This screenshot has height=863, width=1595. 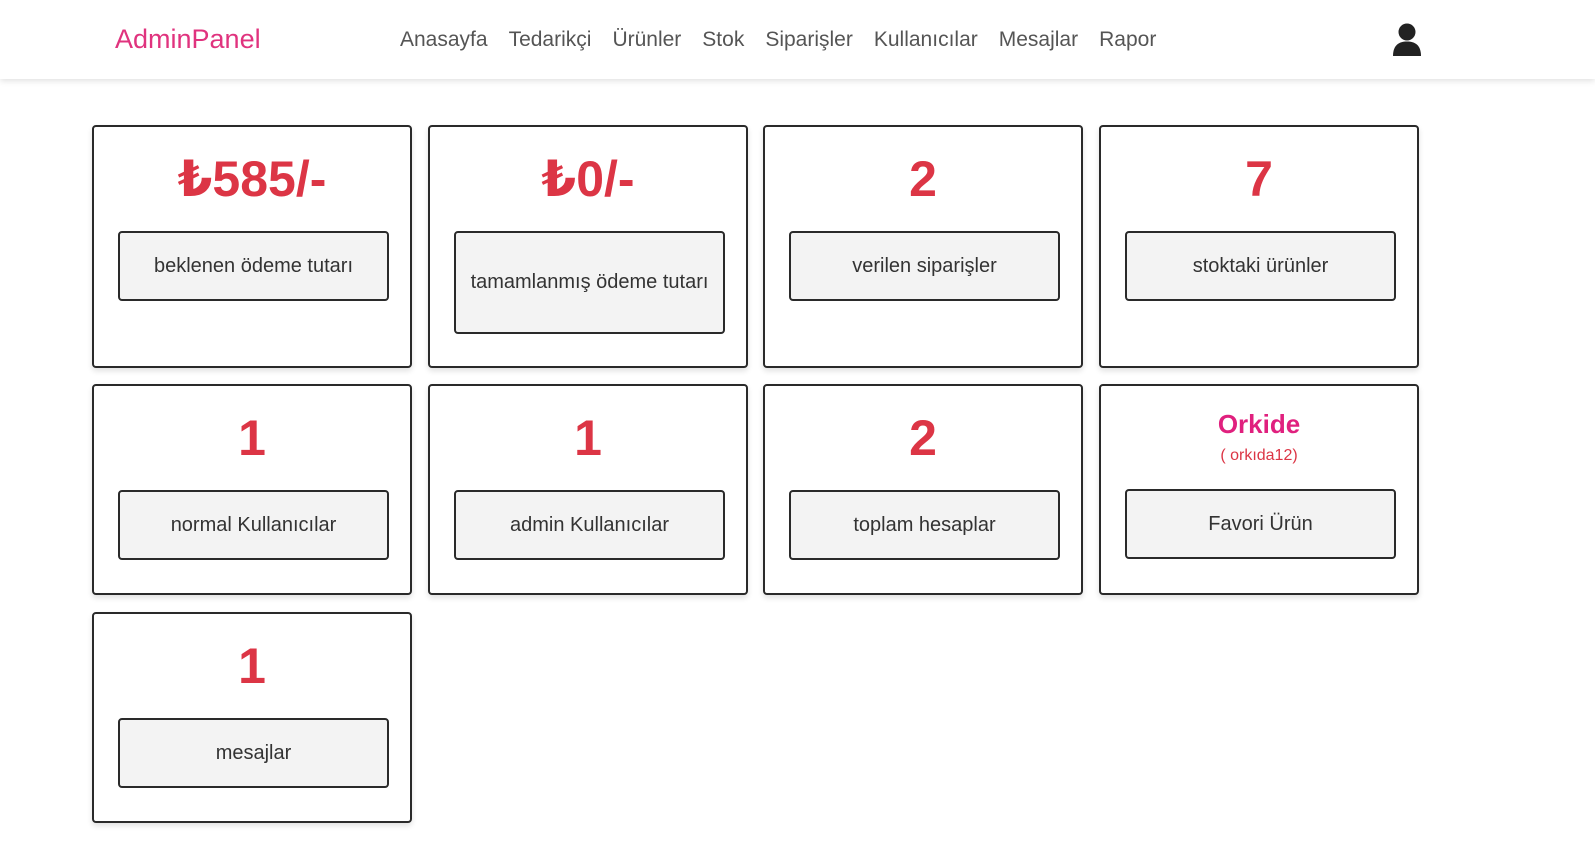 I want to click on total-accounts-button: toplam hesaplar, so click(x=924, y=525).